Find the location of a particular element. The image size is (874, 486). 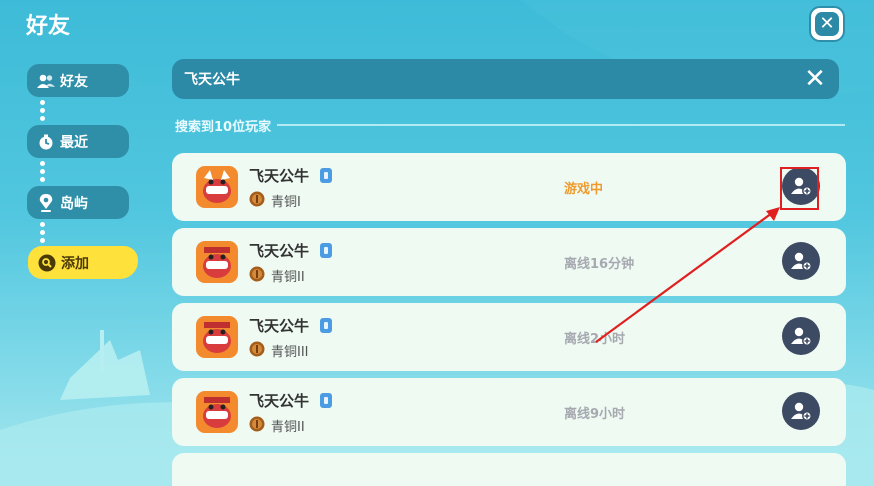

close-button: ✕ is located at coordinates (827, 24).